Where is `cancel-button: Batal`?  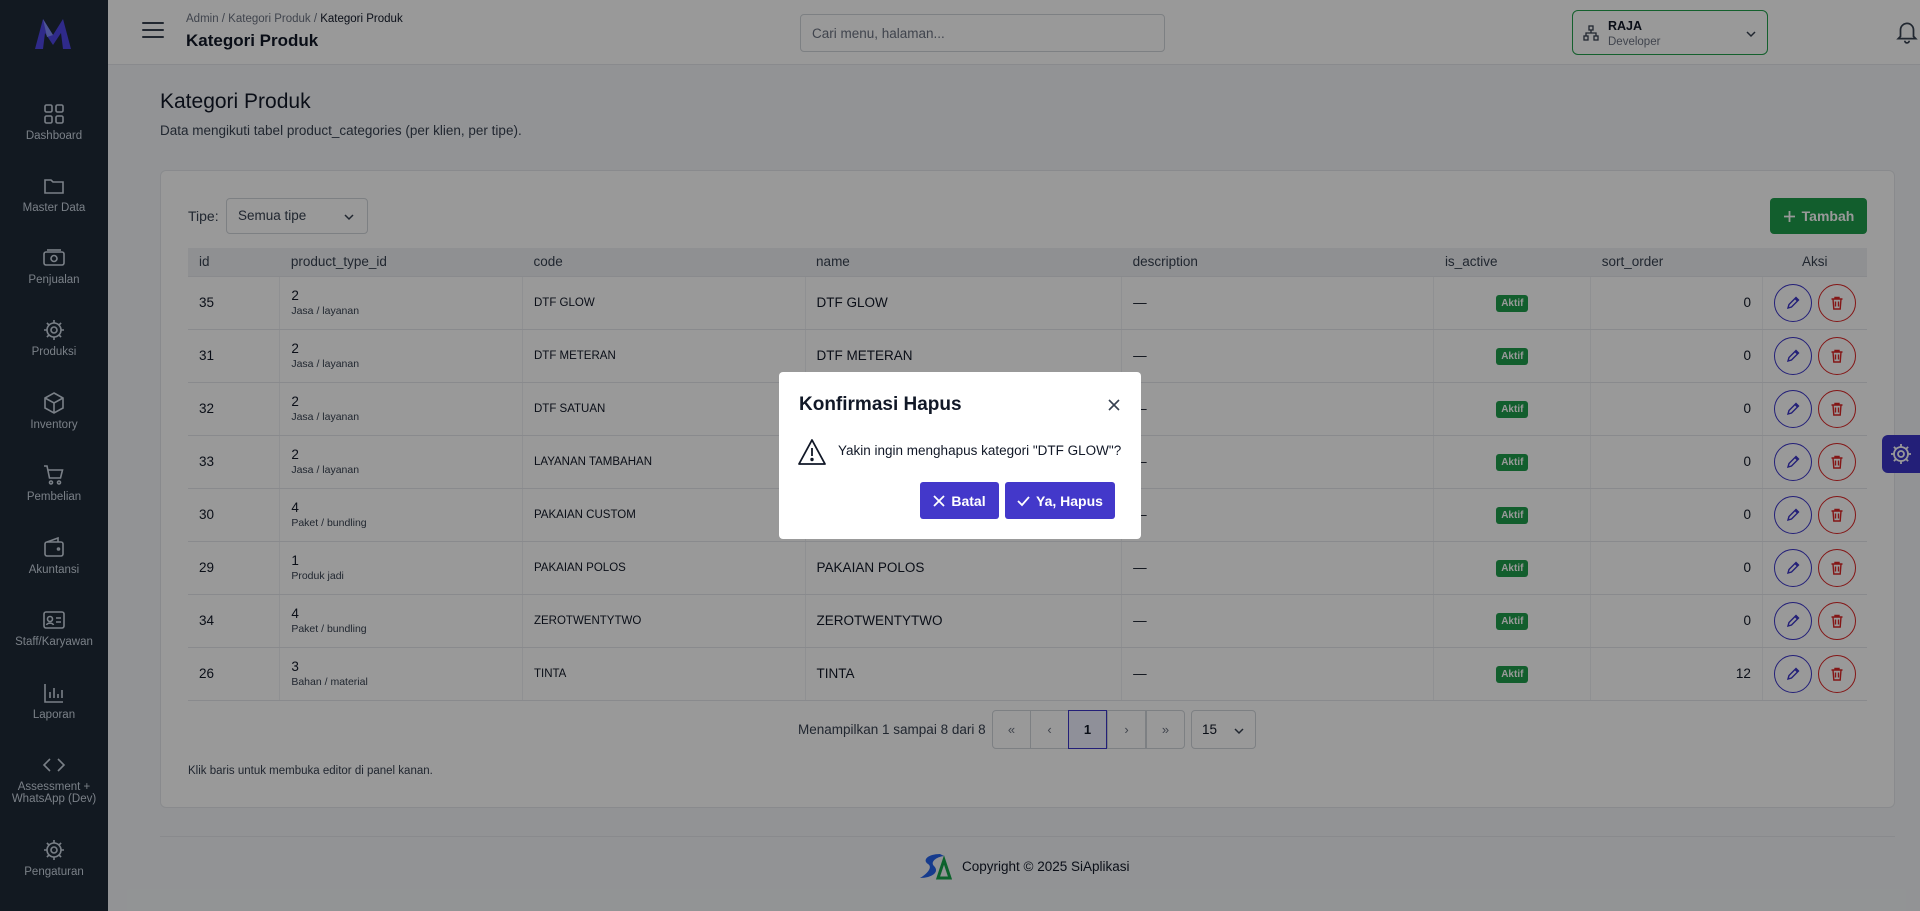 cancel-button: Batal is located at coordinates (959, 500).